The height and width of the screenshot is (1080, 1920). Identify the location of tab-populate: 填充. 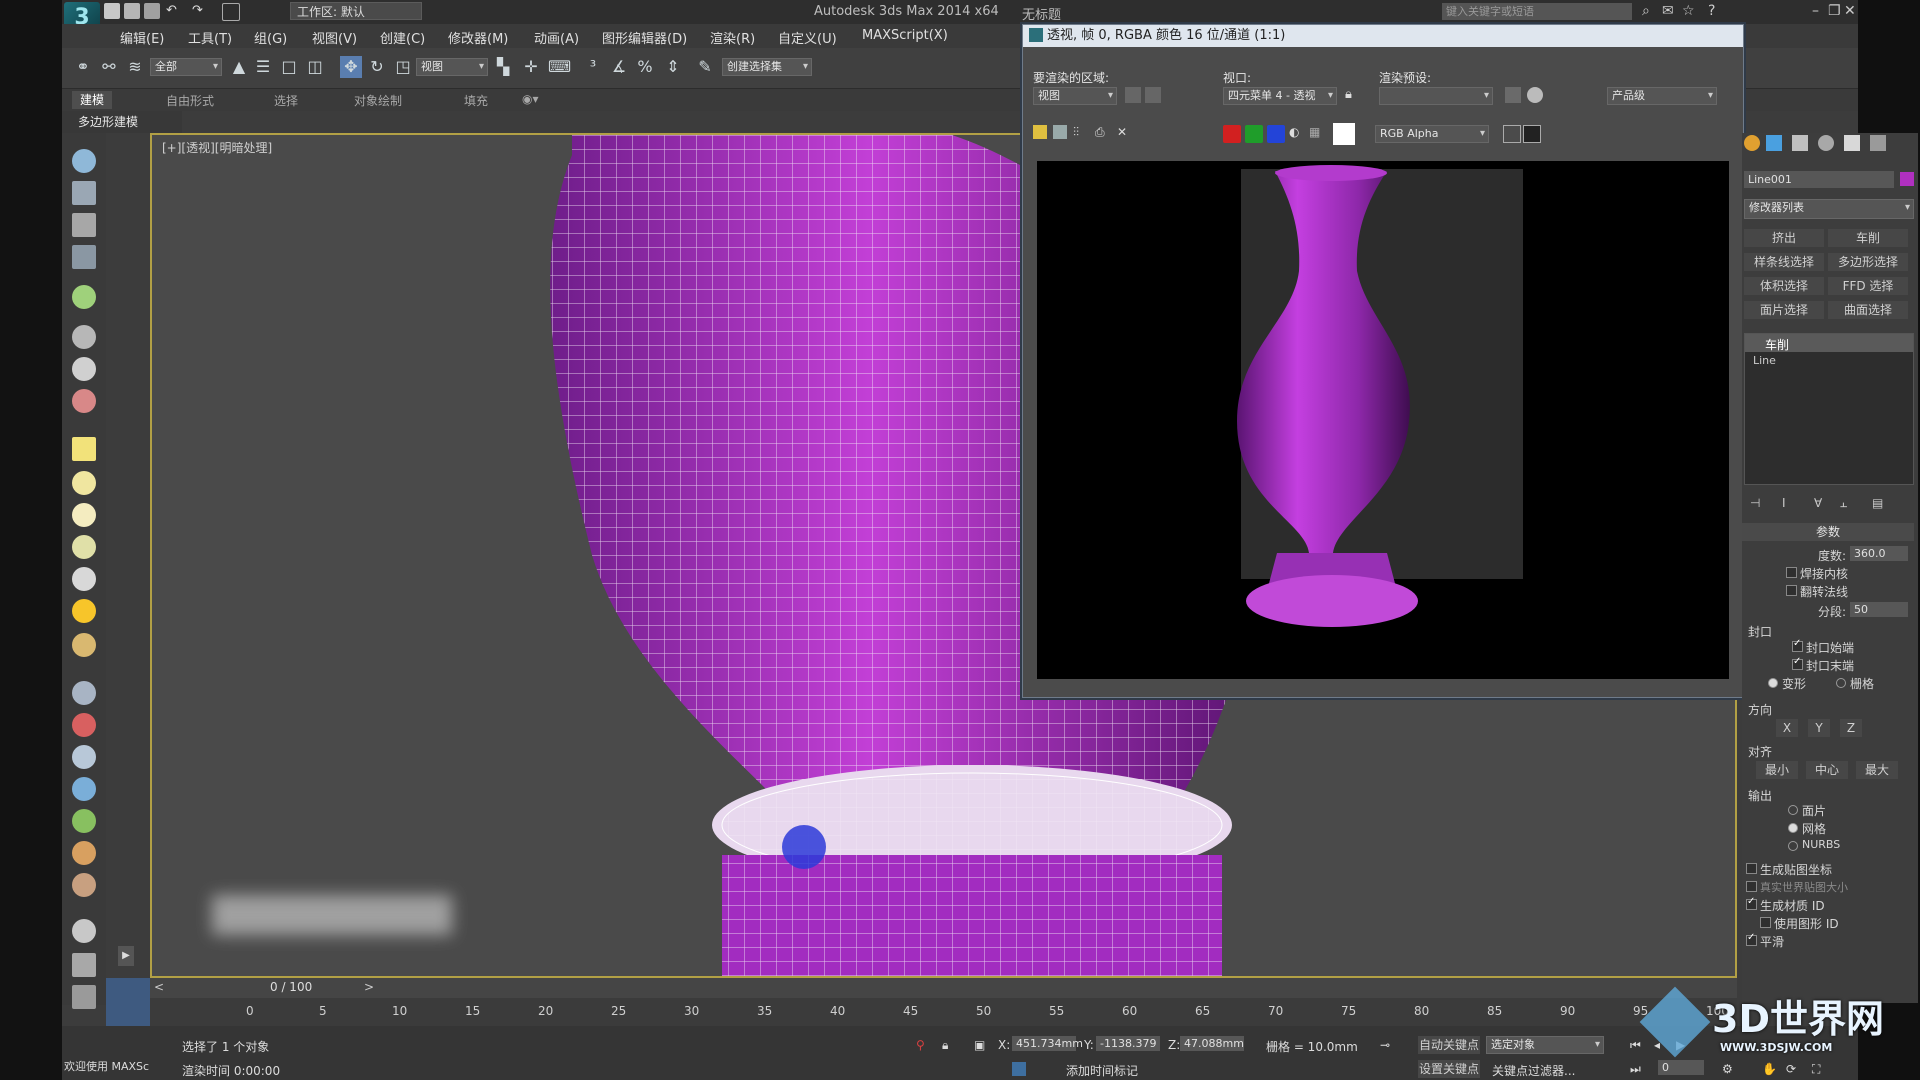
(476, 100).